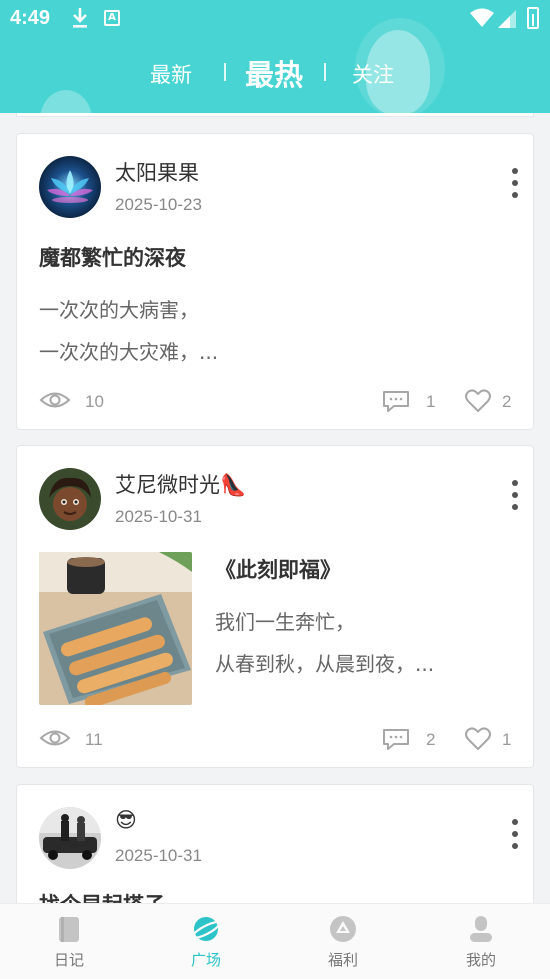  I want to click on comment-count: 2, so click(431, 739).